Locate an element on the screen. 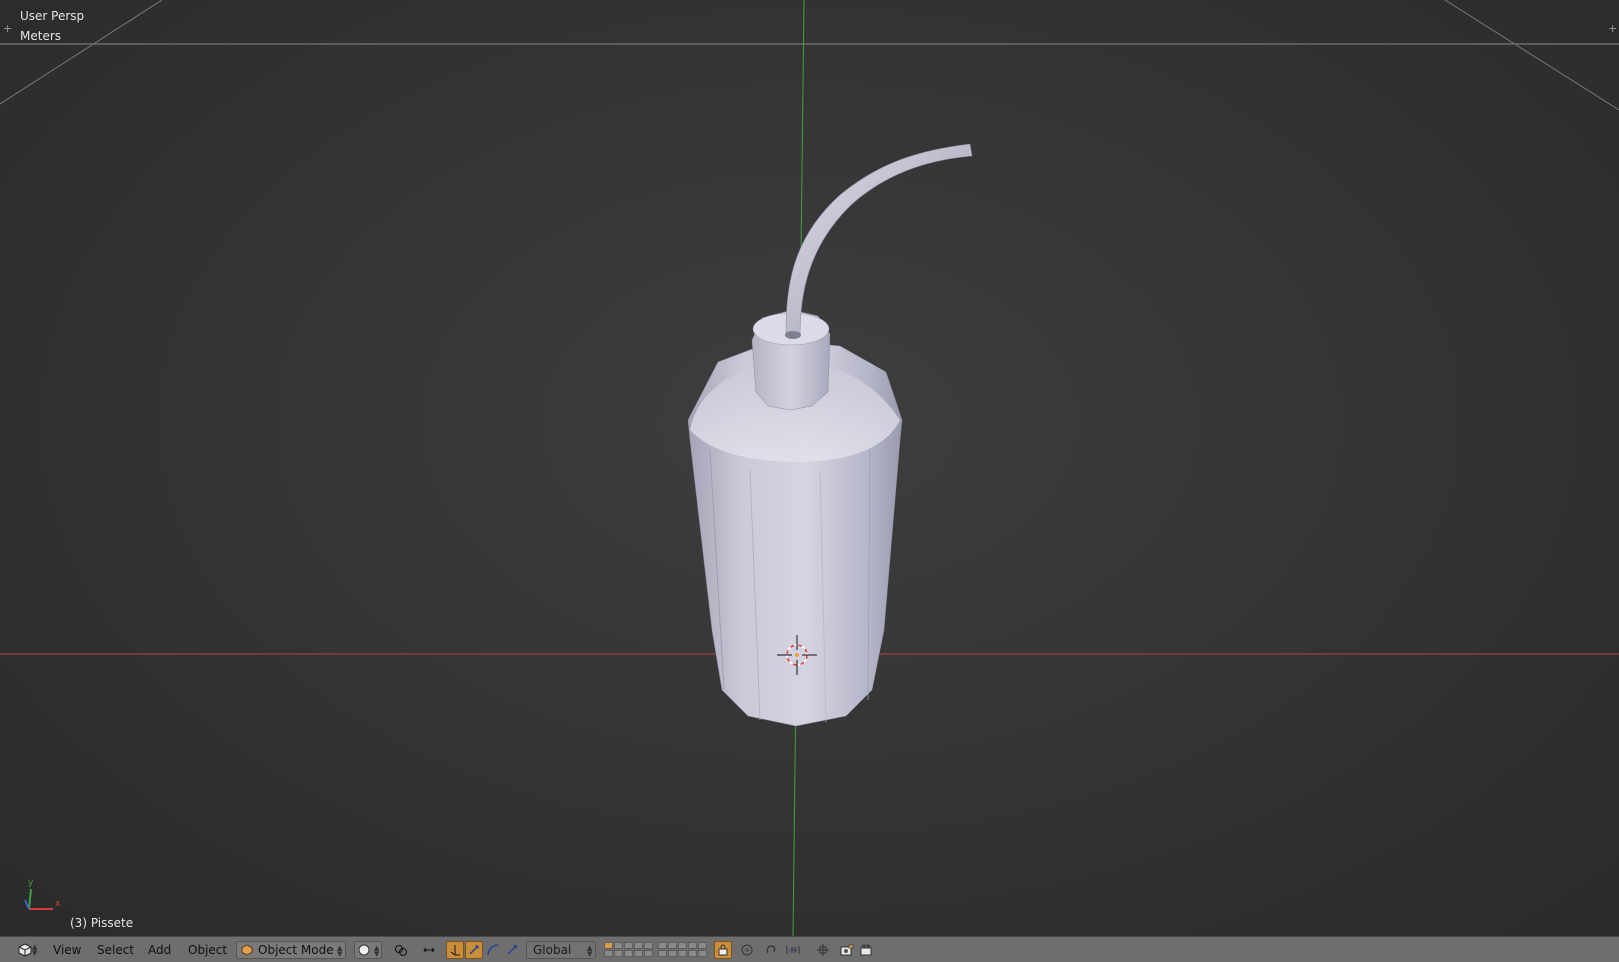  pivot-point-button is located at coordinates (401, 950).